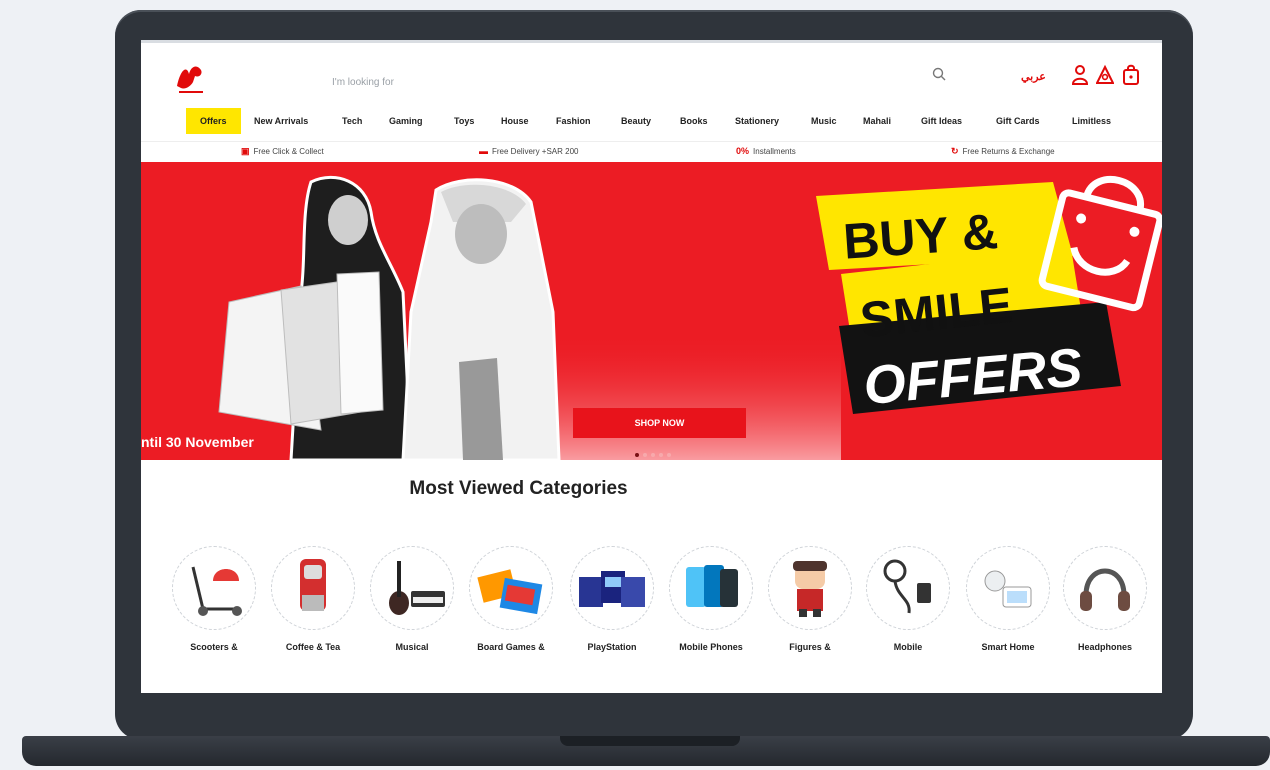  What do you see at coordinates (412, 647) in the screenshot?
I see `category-label: Musical` at bounding box center [412, 647].